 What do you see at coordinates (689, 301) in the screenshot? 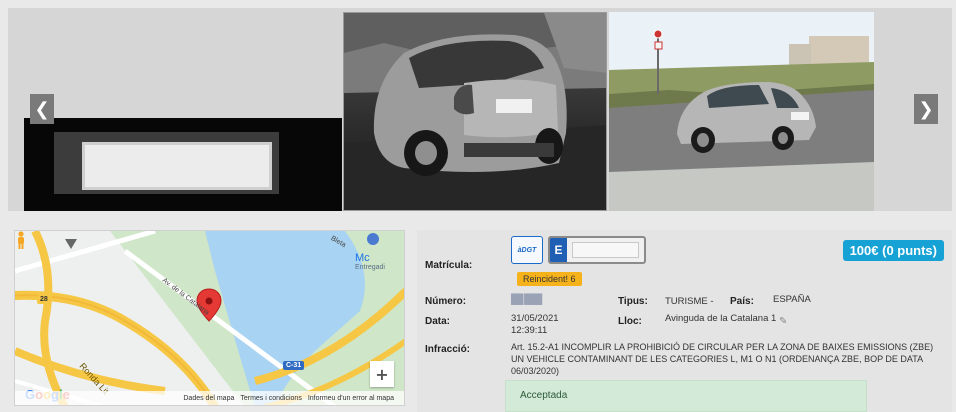
I see `tipus-value: TURISME -` at bounding box center [689, 301].